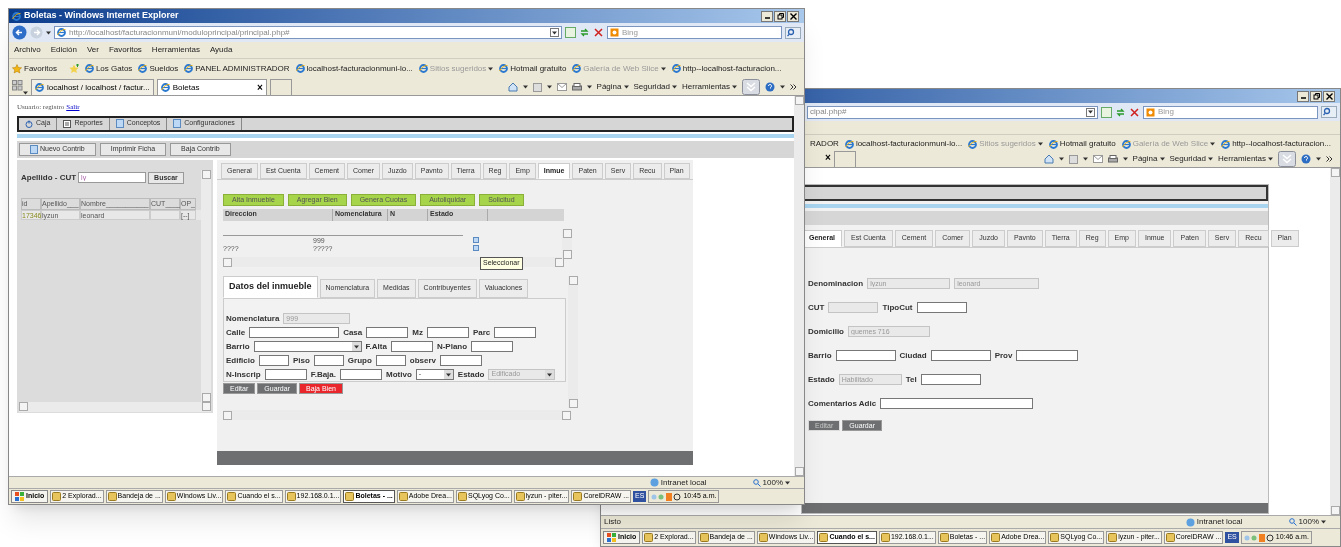 The image size is (1341, 547). What do you see at coordinates (125, 50) in the screenshot?
I see `menu-item: Favoritos` at bounding box center [125, 50].